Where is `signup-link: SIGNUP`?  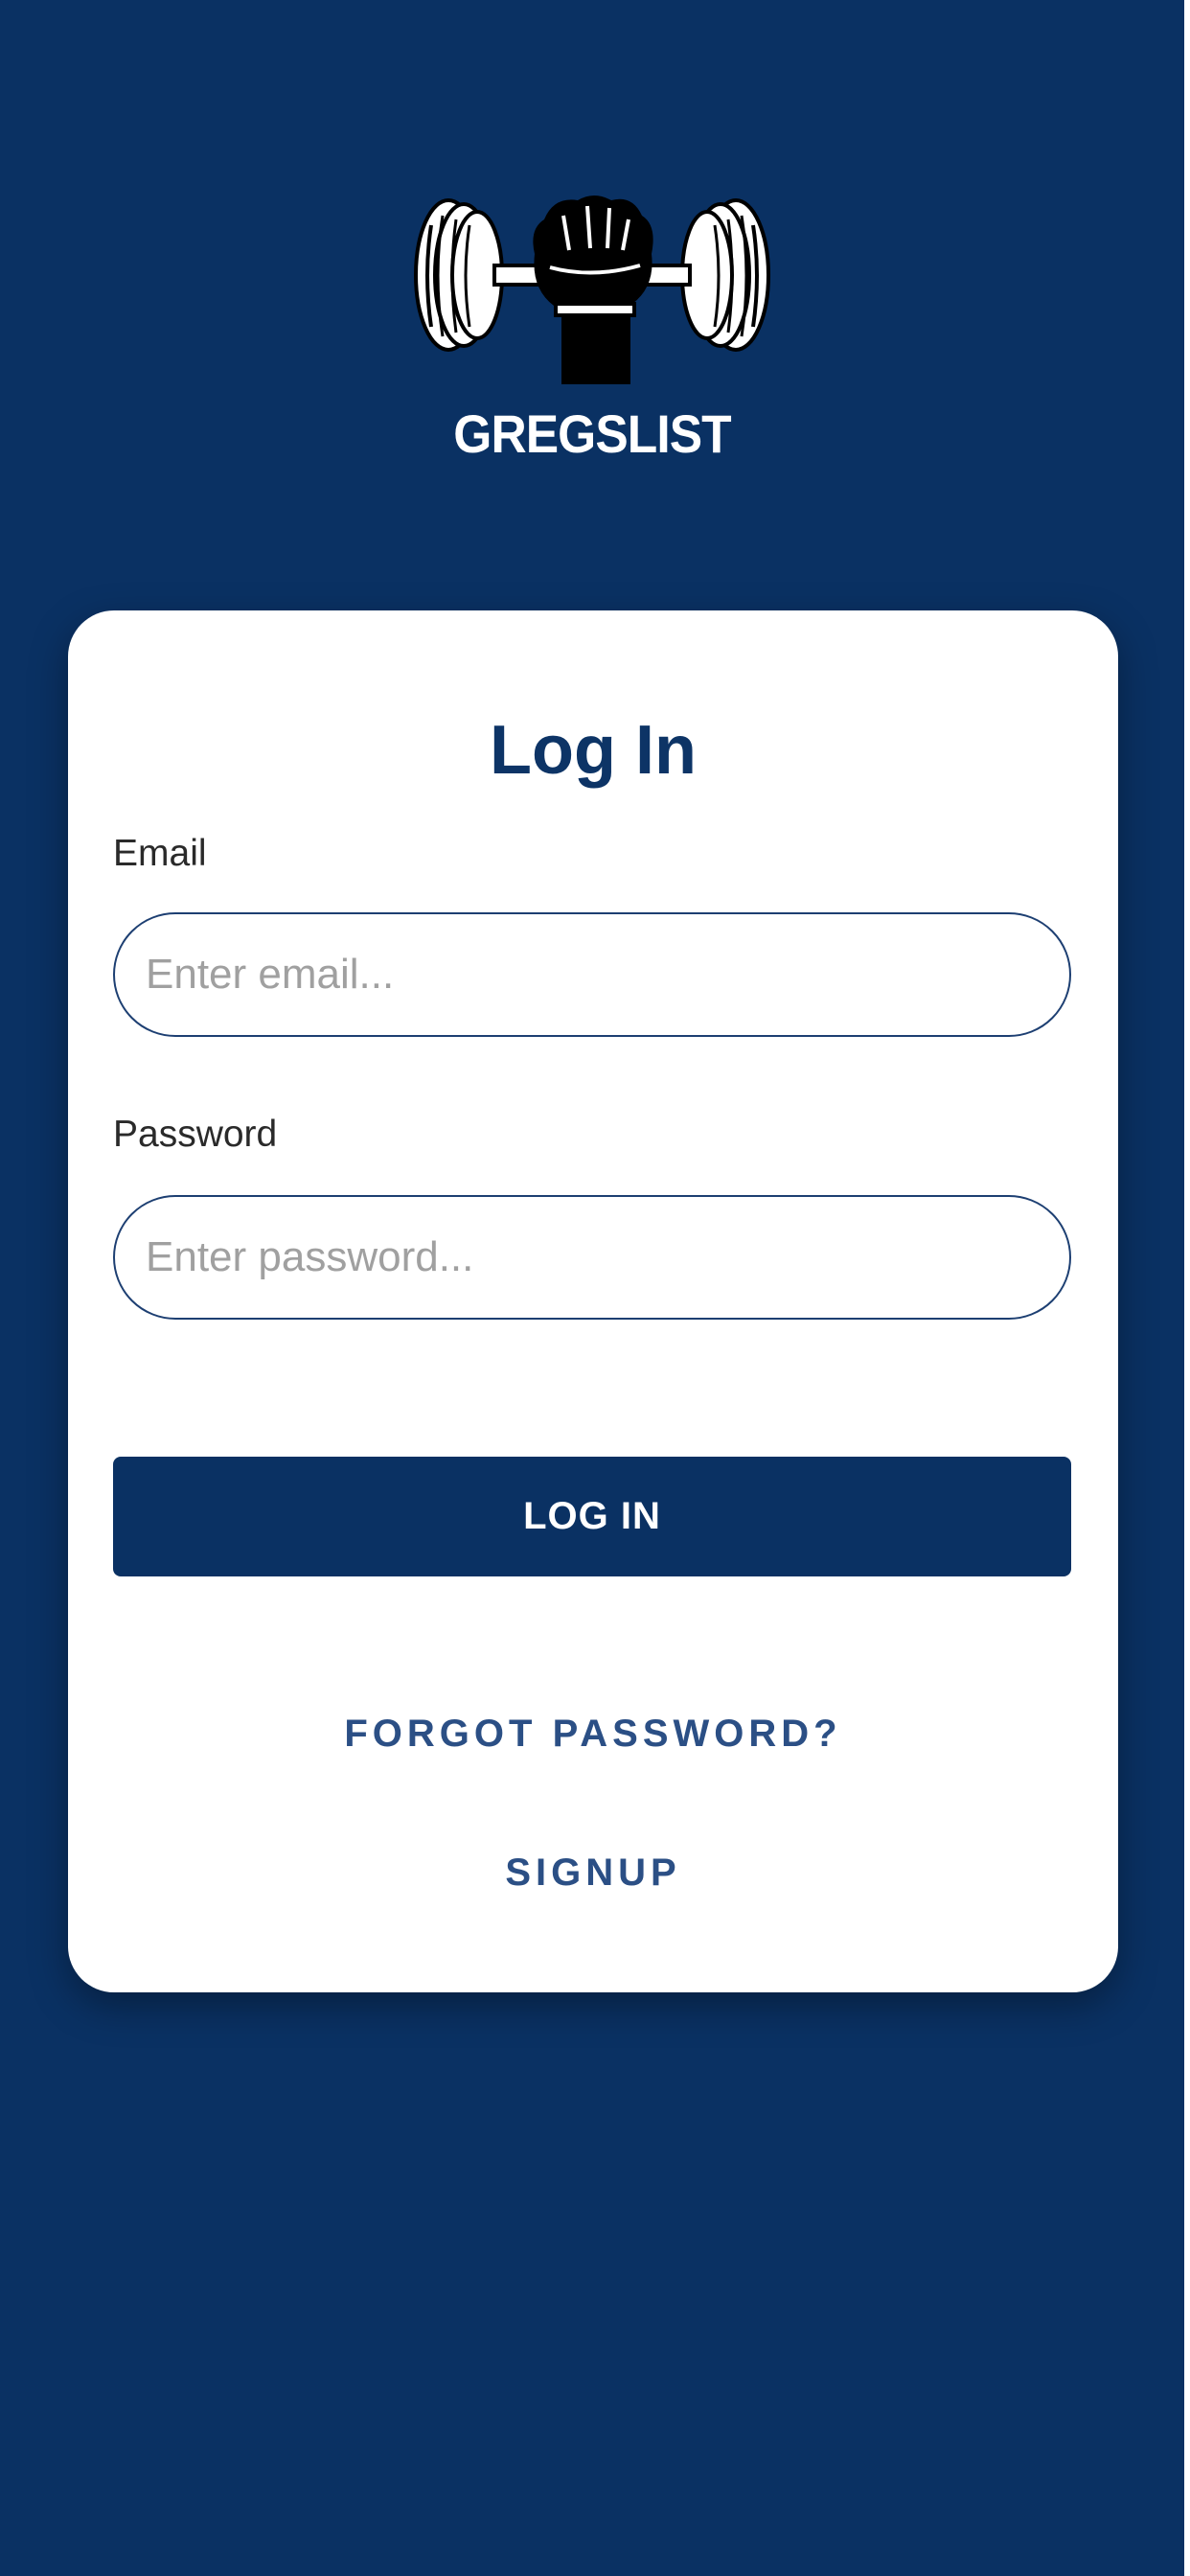 signup-link: SIGNUP is located at coordinates (593, 1874).